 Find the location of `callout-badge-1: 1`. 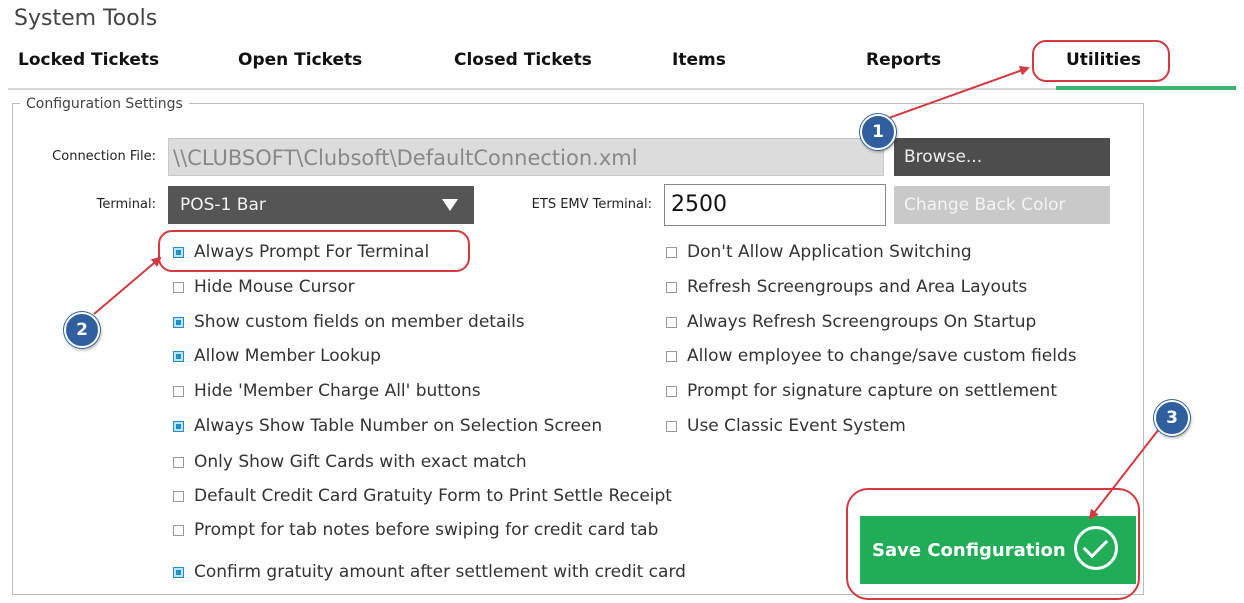

callout-badge-1: 1 is located at coordinates (878, 132).